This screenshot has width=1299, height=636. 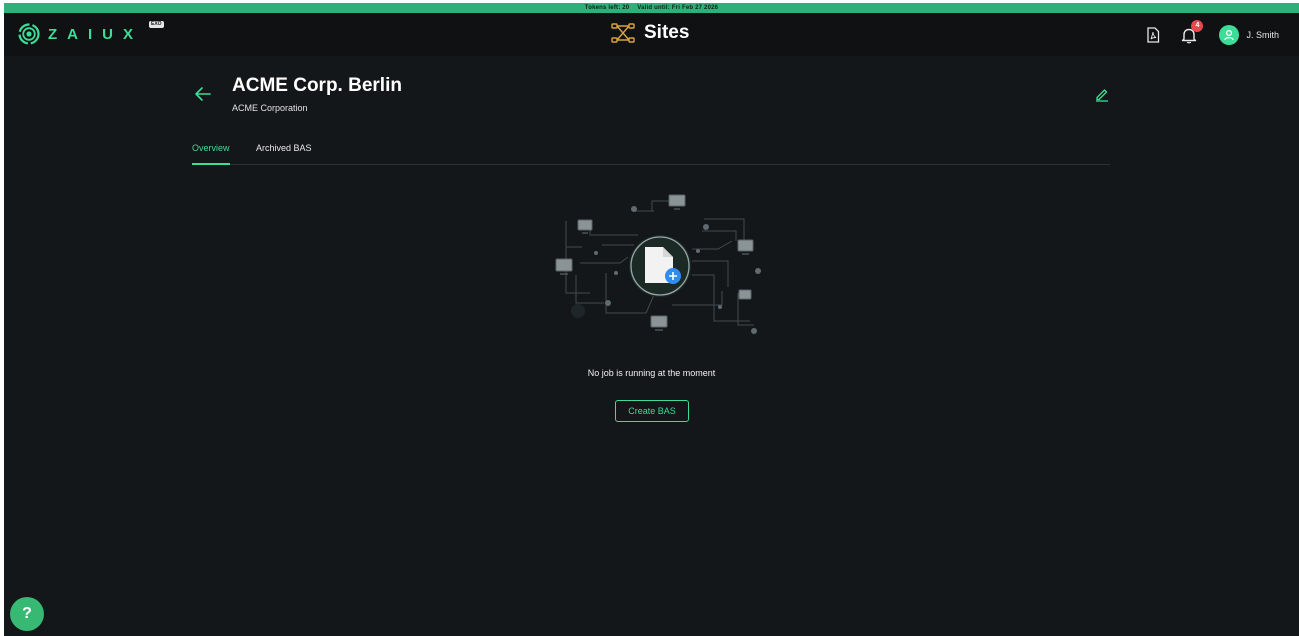 I want to click on empty-state-message: No job is running at the moment, so click(x=651, y=373).